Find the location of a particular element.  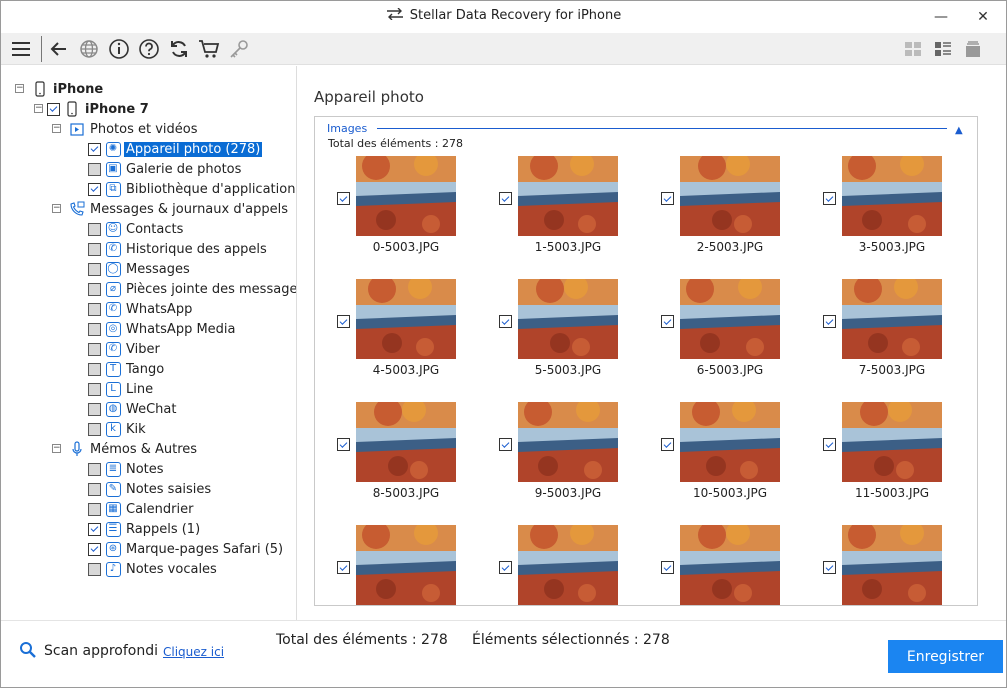

tree-item: ⧉ Bibliothèque d'applications (2 is located at coordinates (192, 189).